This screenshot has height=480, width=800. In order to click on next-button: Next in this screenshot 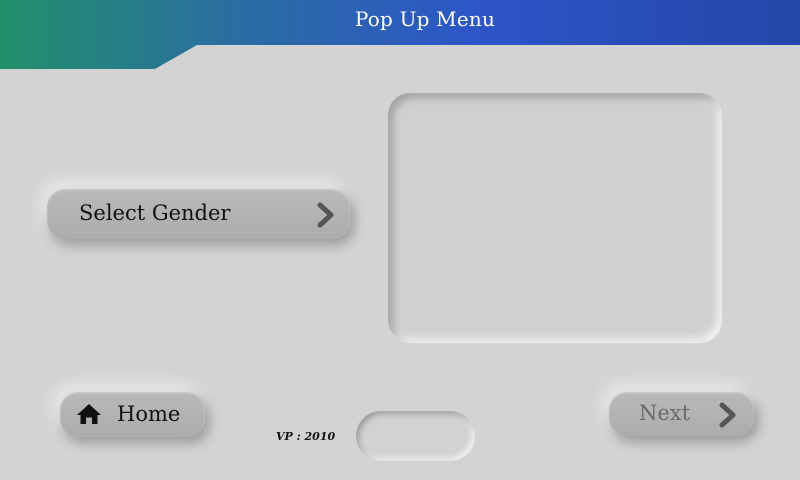, I will do `click(681, 414)`.